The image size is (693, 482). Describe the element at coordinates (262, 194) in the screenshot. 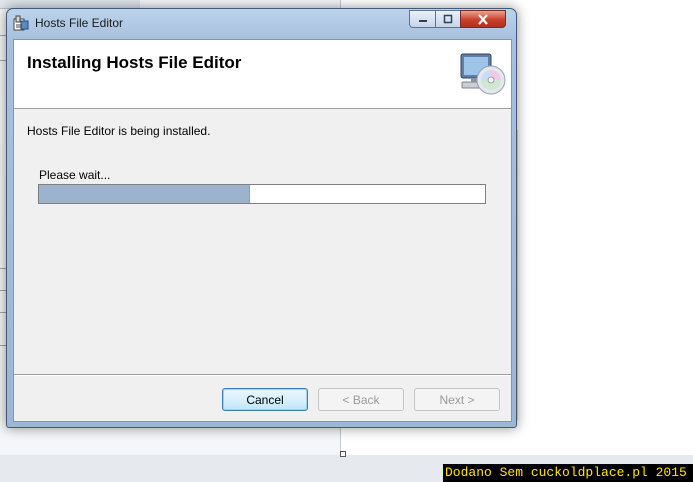

I see `progress-bar` at that location.